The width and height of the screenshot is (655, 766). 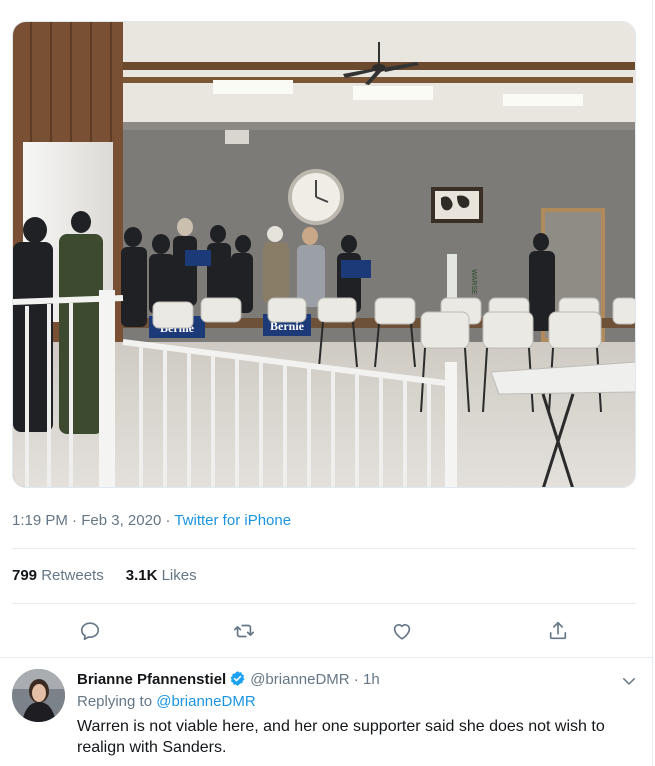 What do you see at coordinates (629, 681) in the screenshot?
I see `chevron-down-icon` at bounding box center [629, 681].